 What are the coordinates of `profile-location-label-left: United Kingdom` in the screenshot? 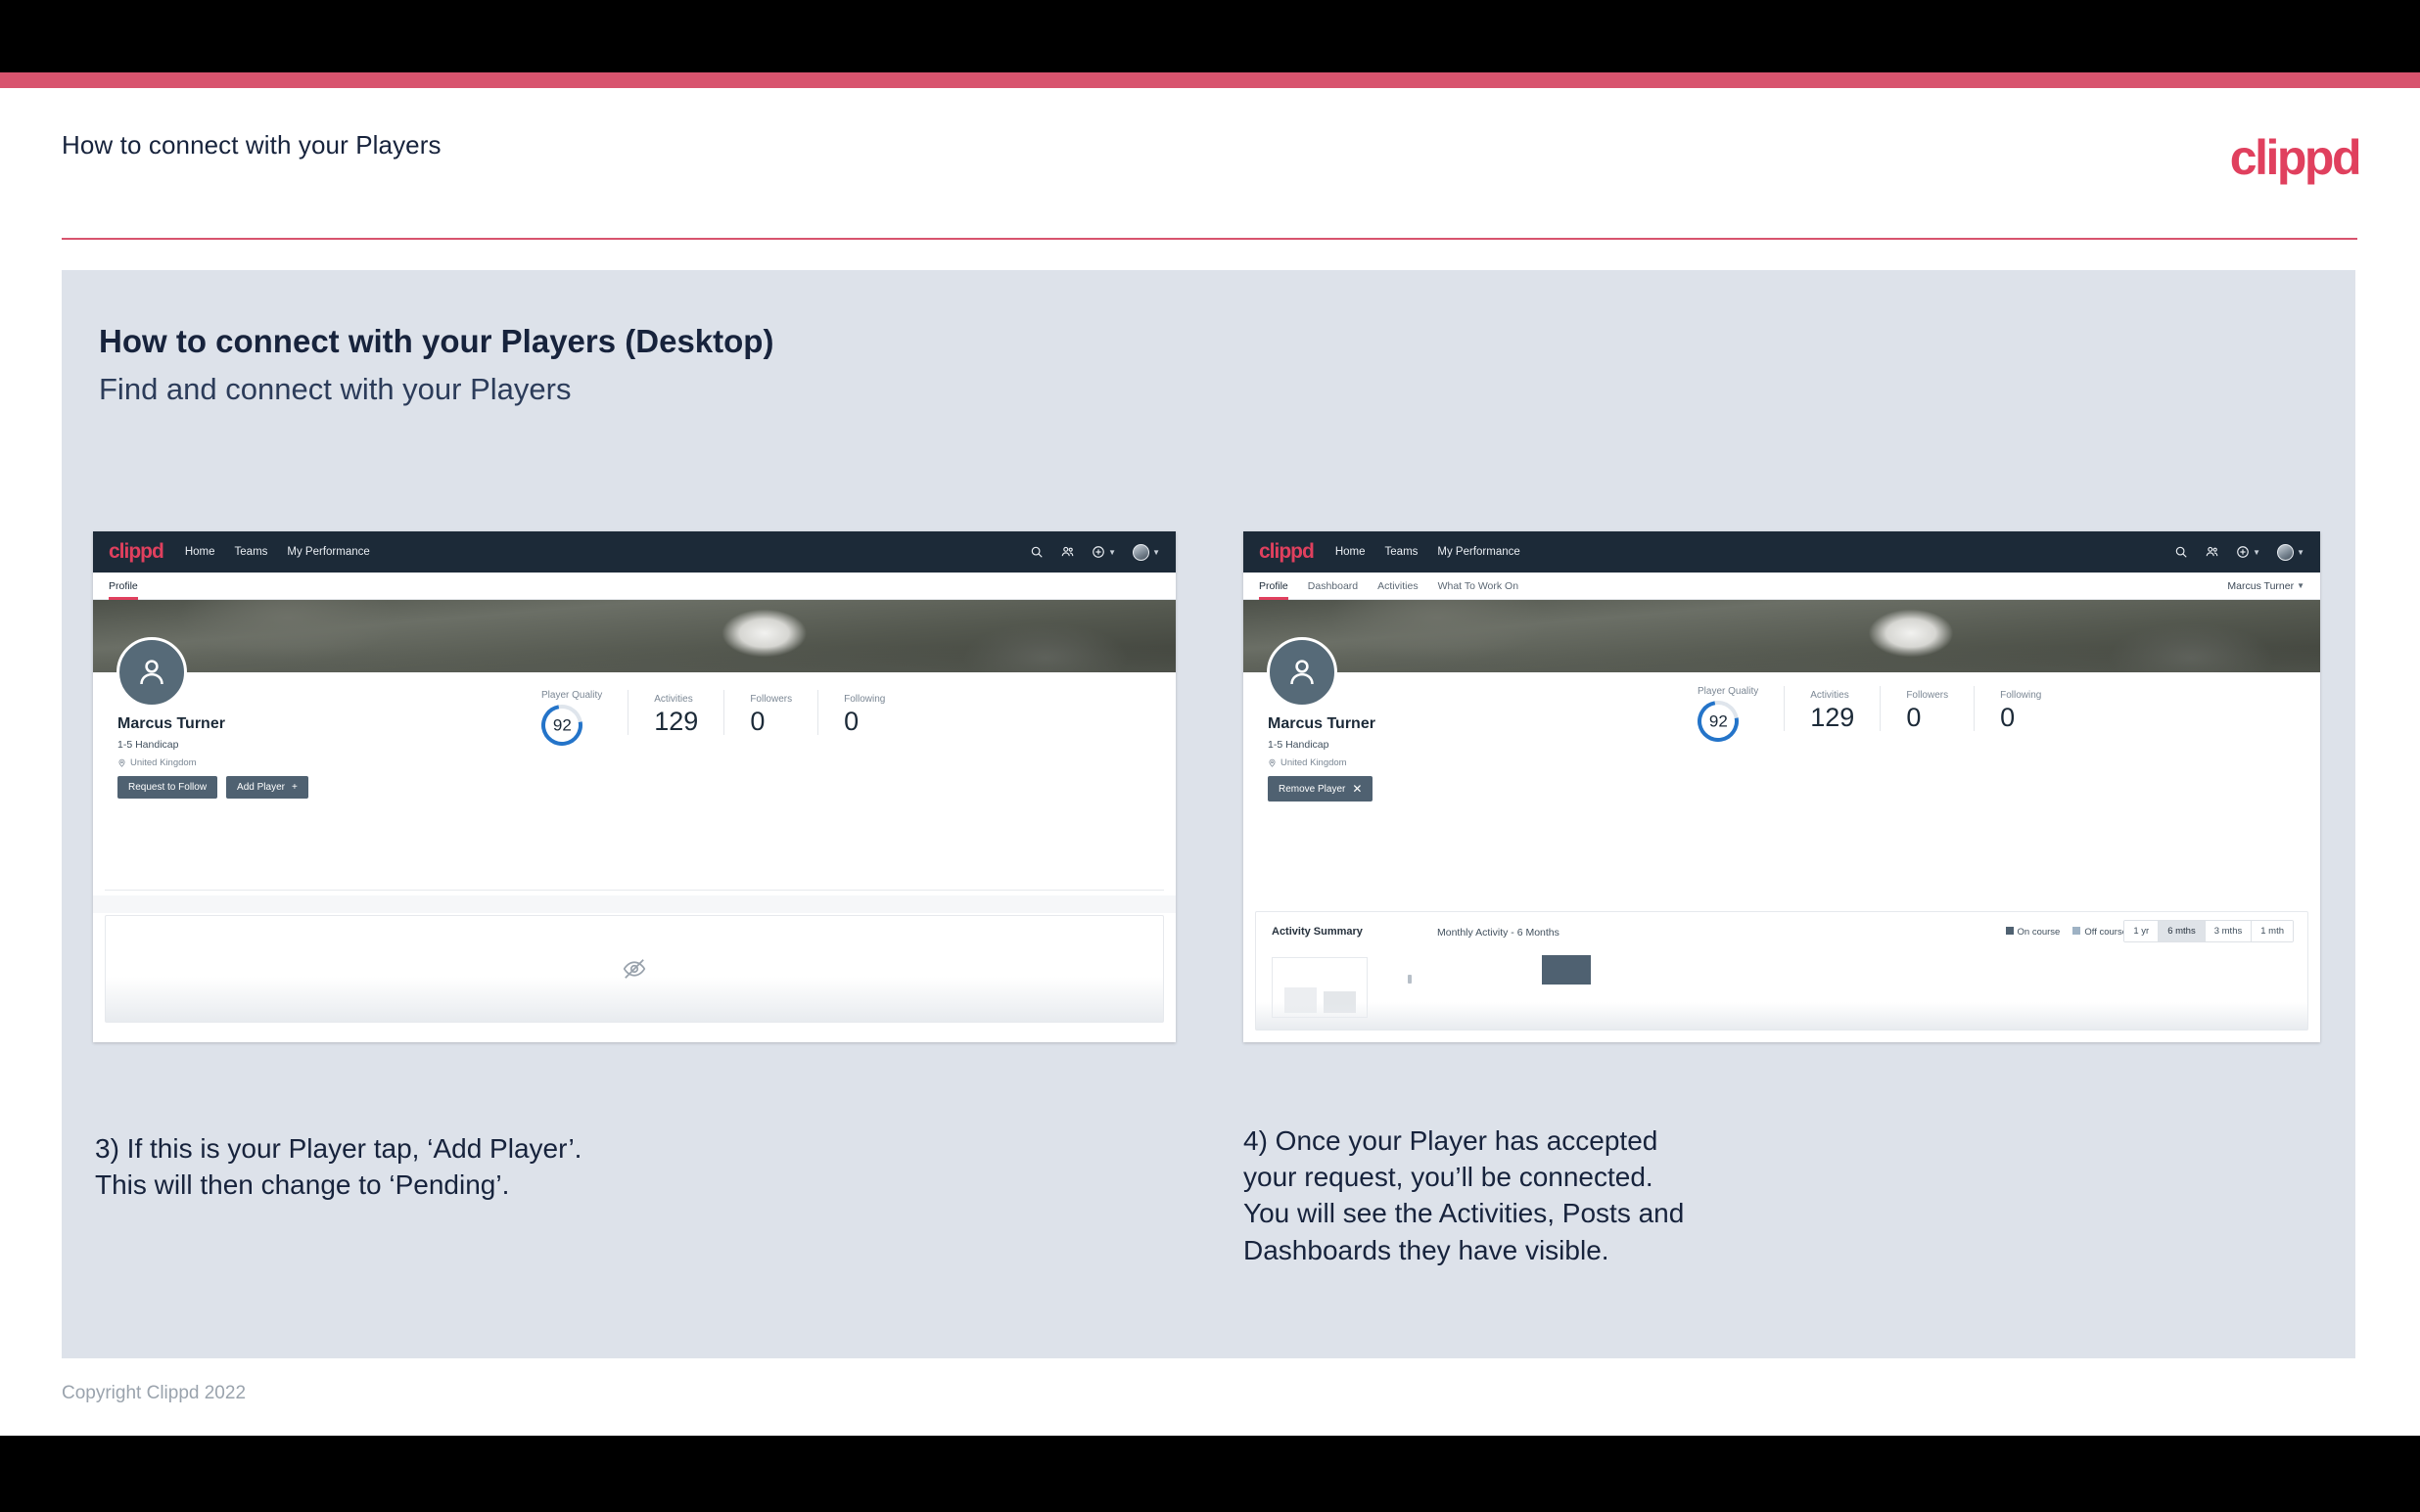 It's located at (163, 762).